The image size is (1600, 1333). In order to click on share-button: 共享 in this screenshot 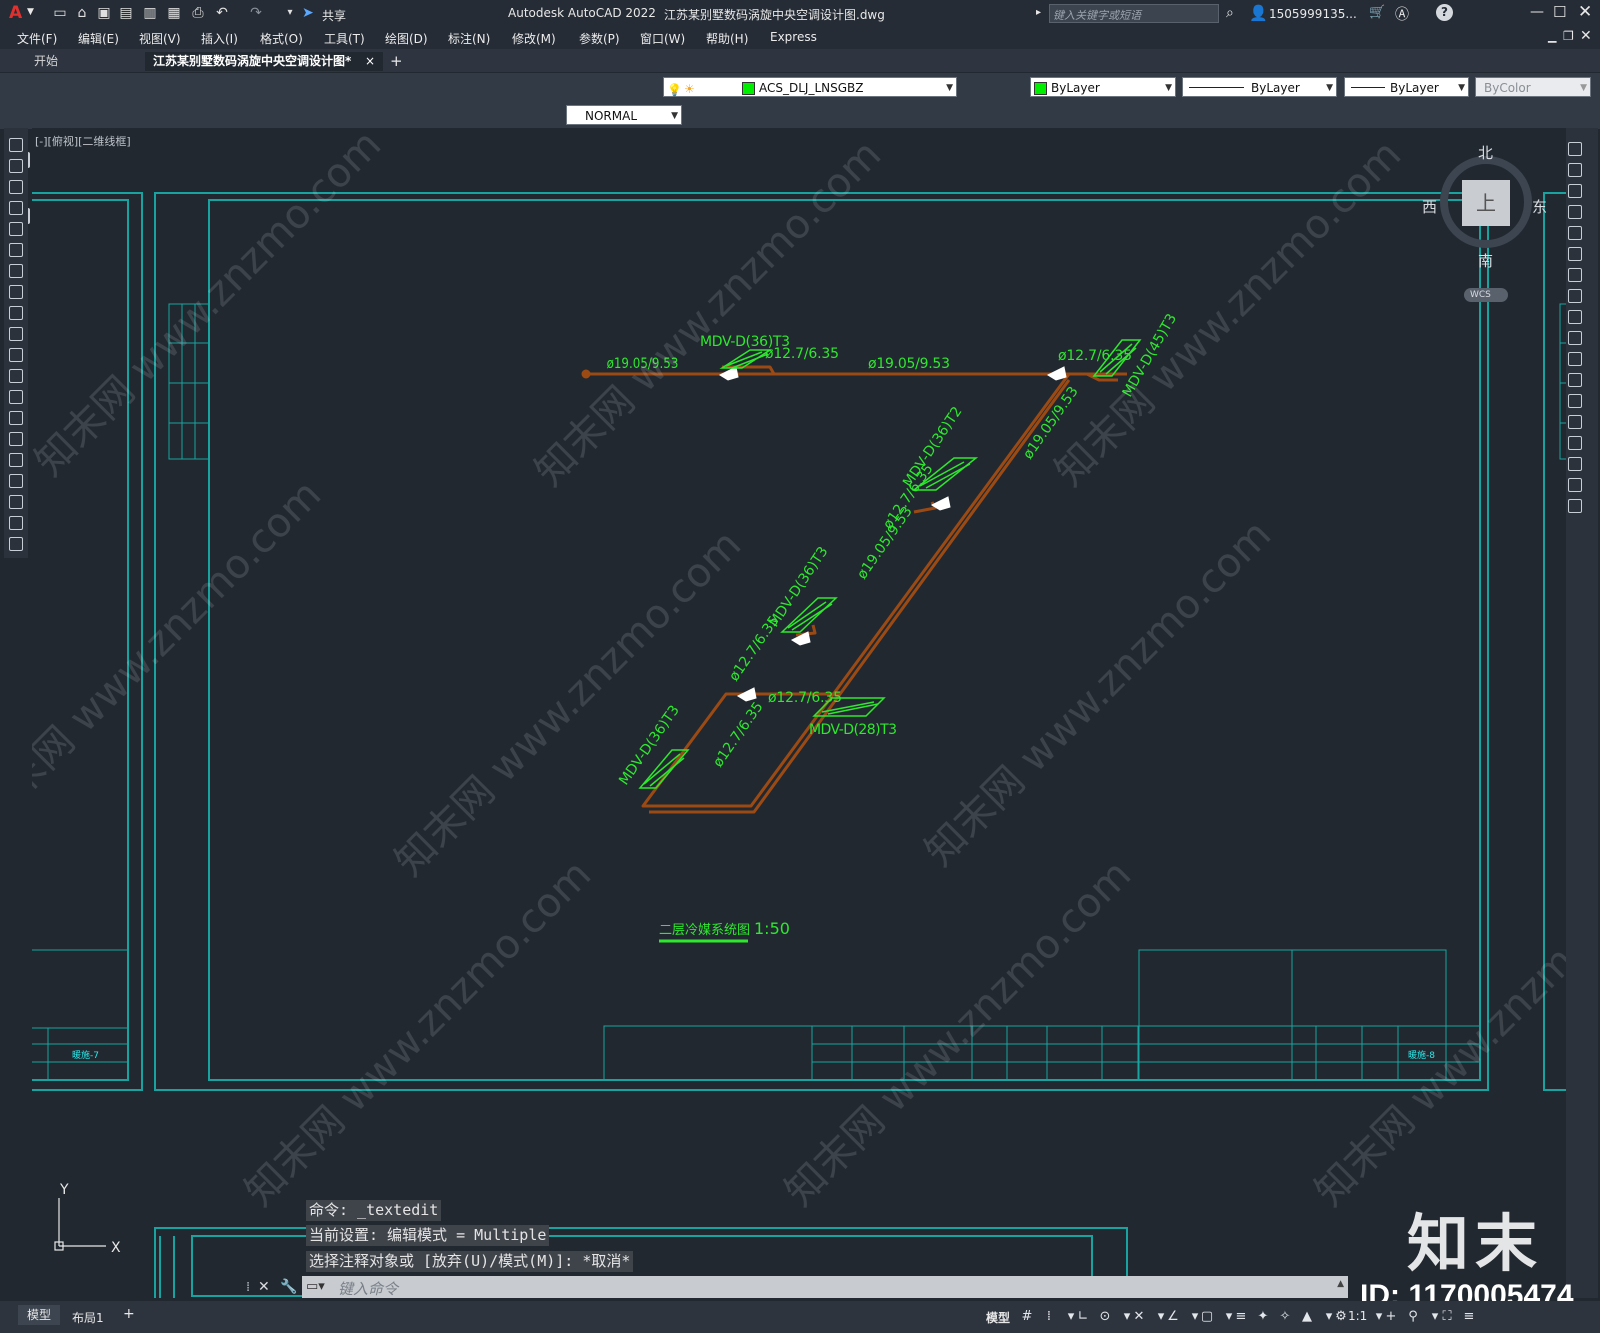, I will do `click(334, 15)`.